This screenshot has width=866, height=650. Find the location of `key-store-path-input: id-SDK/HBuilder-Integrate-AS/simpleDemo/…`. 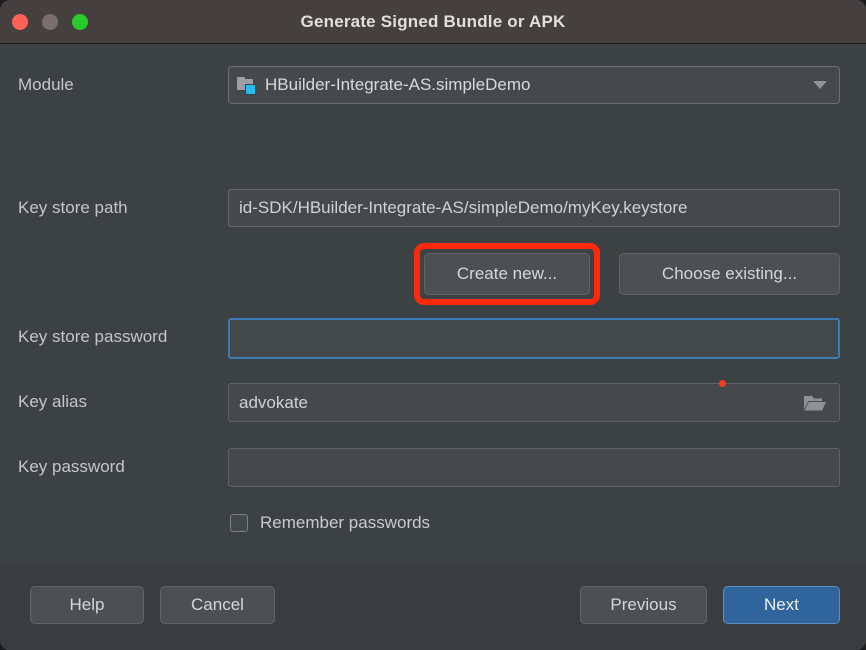

key-store-path-input: id-SDK/HBuilder-Integrate-AS/simpleDemo/… is located at coordinates (534, 208).